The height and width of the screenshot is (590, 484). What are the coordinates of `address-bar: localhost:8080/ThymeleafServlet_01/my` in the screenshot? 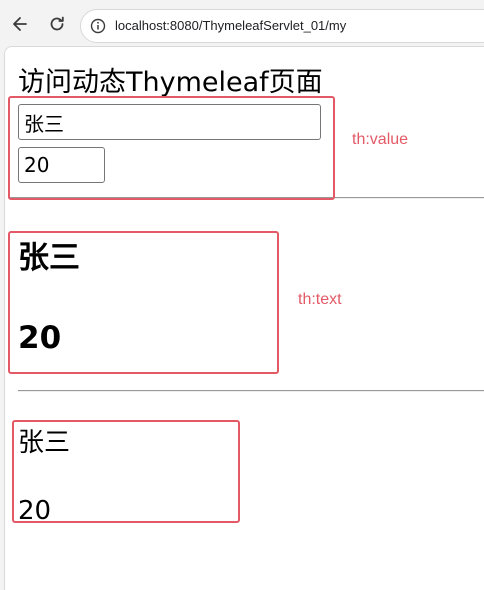 It's located at (282, 26).